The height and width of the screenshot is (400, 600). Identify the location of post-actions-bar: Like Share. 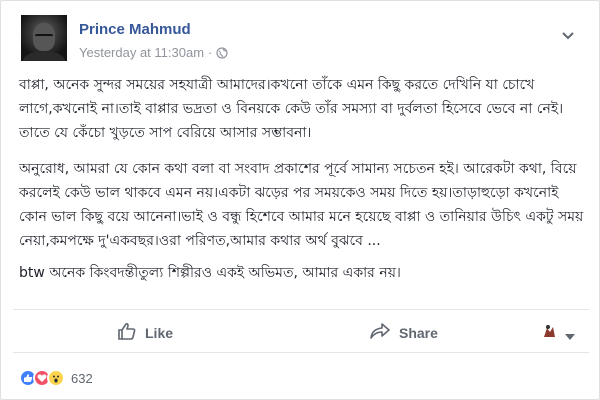
(301, 331).